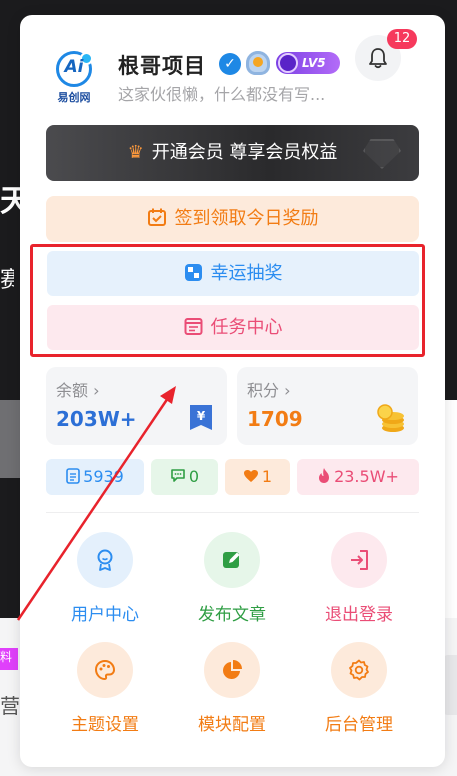 The image size is (457, 776). What do you see at coordinates (359, 615) in the screenshot?
I see `logout-label: 退出登录` at bounding box center [359, 615].